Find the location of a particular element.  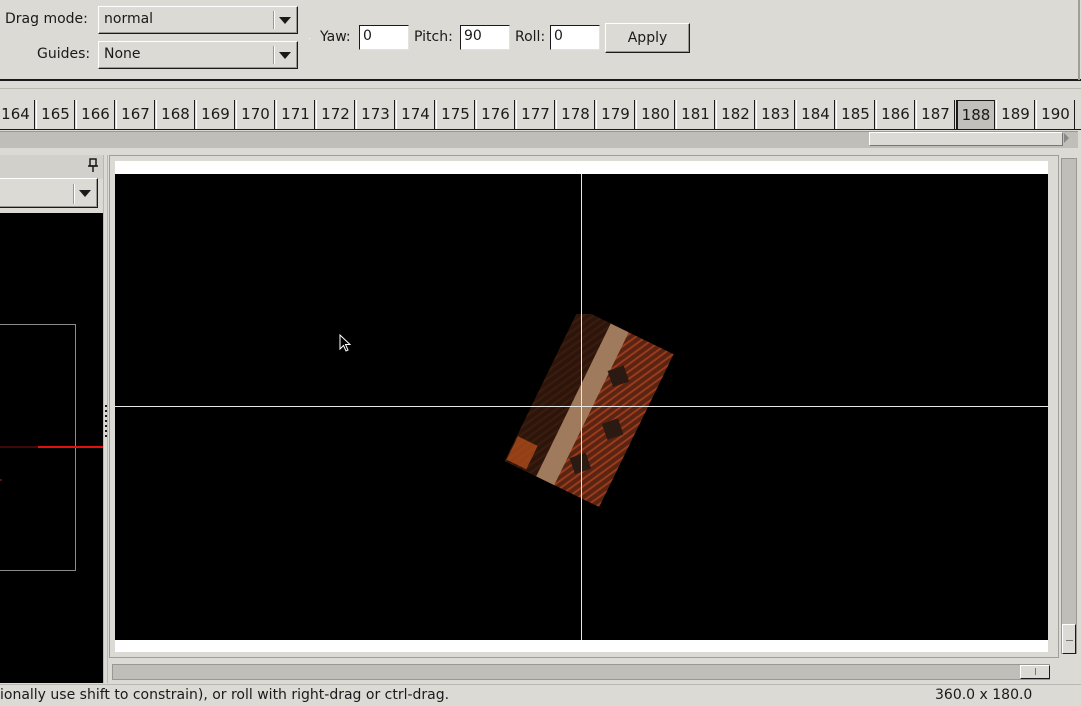

frame-tab-178: 178 is located at coordinates (575, 114).